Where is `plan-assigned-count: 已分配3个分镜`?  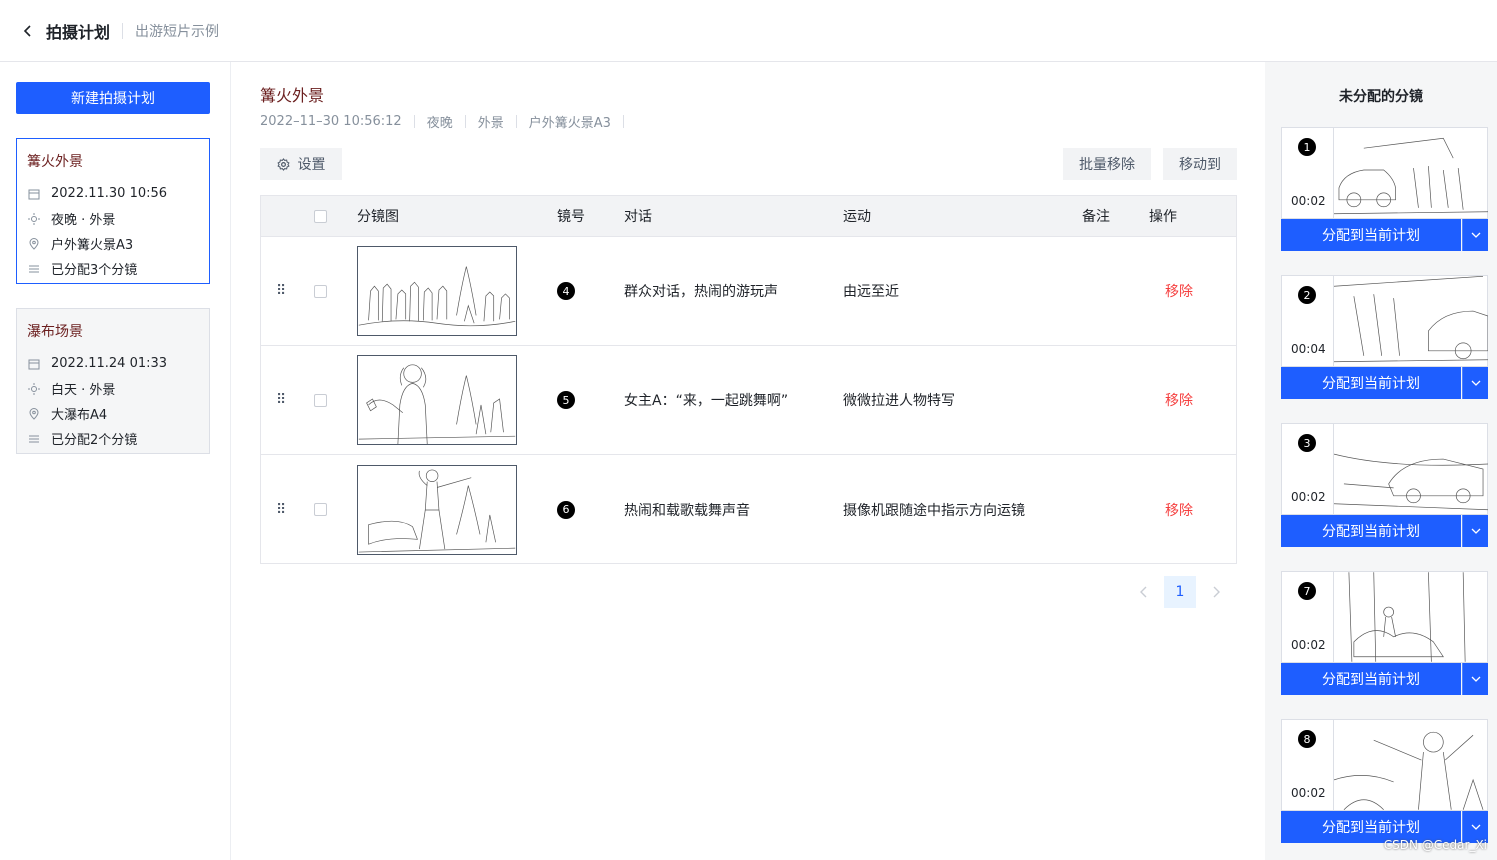 plan-assigned-count: 已分配3个分镜 is located at coordinates (94, 270).